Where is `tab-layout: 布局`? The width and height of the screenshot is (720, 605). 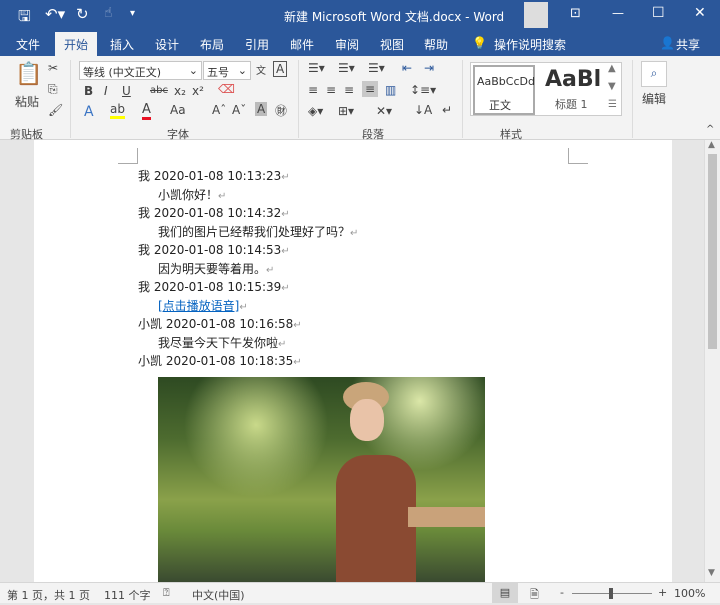 tab-layout: 布局 is located at coordinates (212, 44).